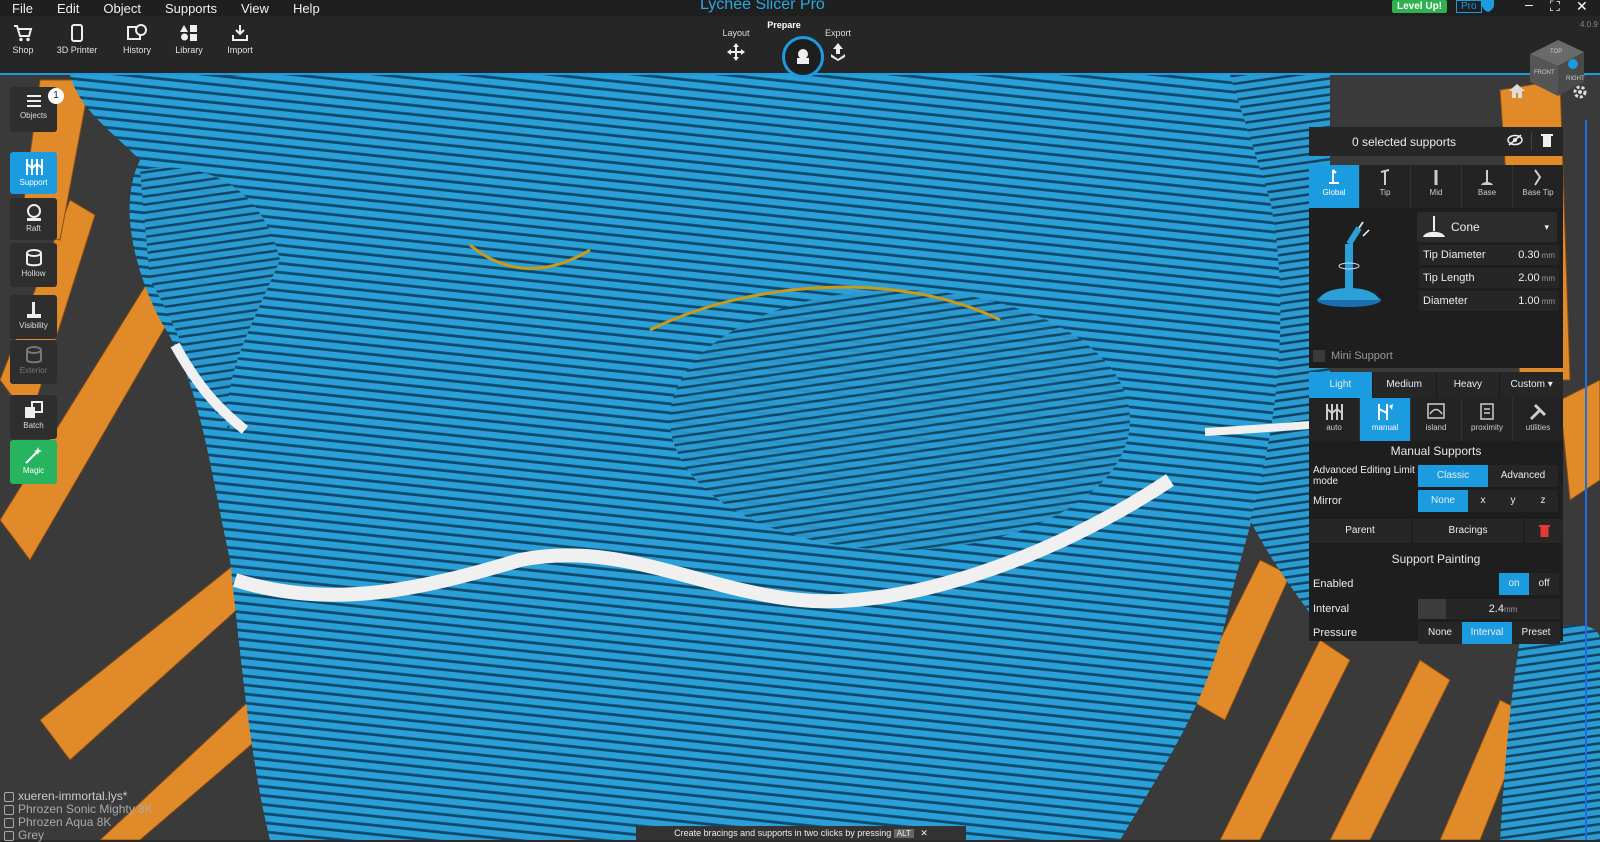 This screenshot has height=842, width=1600. I want to click on menu-edit: Edit, so click(68, 8).